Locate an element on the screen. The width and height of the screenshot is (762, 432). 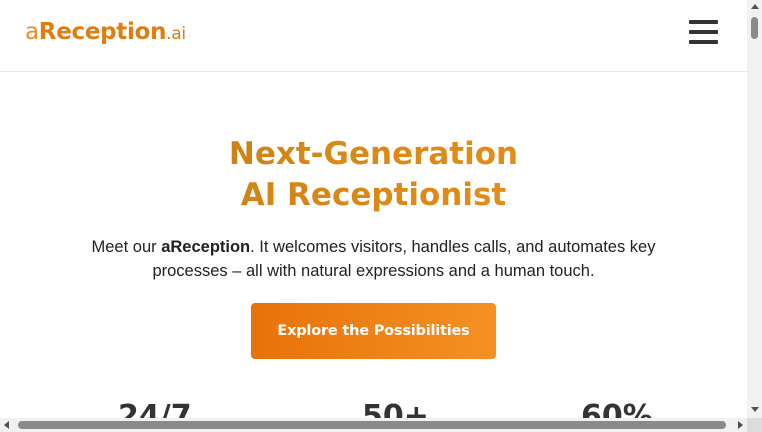
stat-value: 50+ is located at coordinates (395, 408).